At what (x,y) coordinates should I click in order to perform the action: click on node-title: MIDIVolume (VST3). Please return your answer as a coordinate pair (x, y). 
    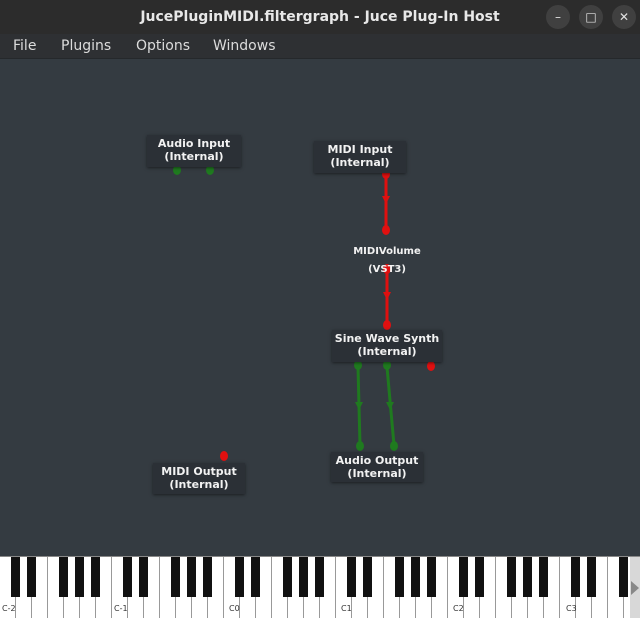
    Looking at the image, I should click on (387, 260).